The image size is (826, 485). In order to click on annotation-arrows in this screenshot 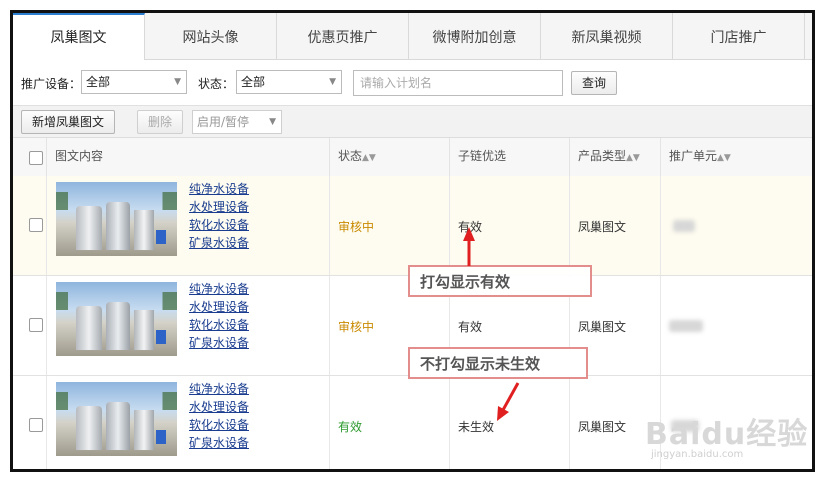, I will do `click(491, 324)`.